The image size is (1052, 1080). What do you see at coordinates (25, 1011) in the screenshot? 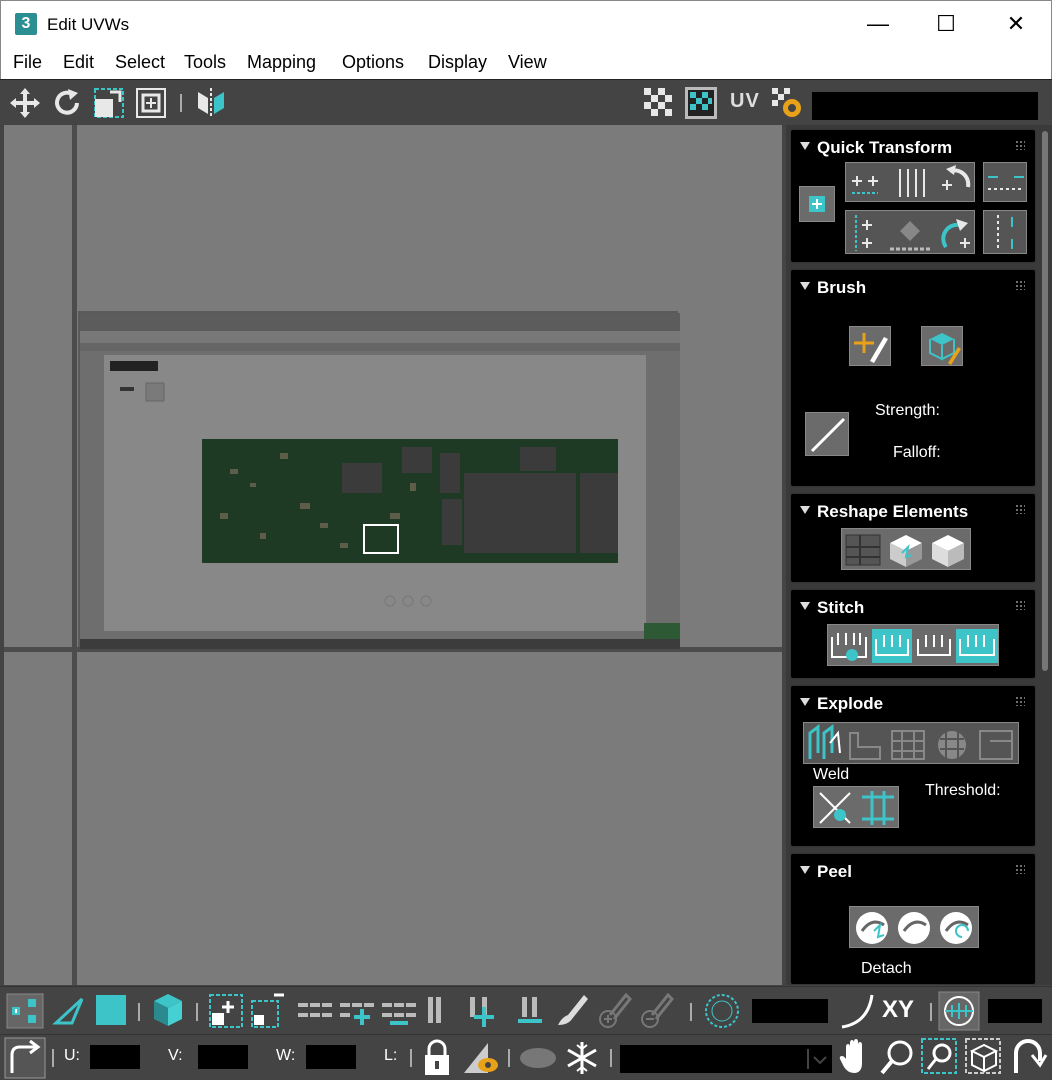
I see `vertex-mode-icon` at bounding box center [25, 1011].